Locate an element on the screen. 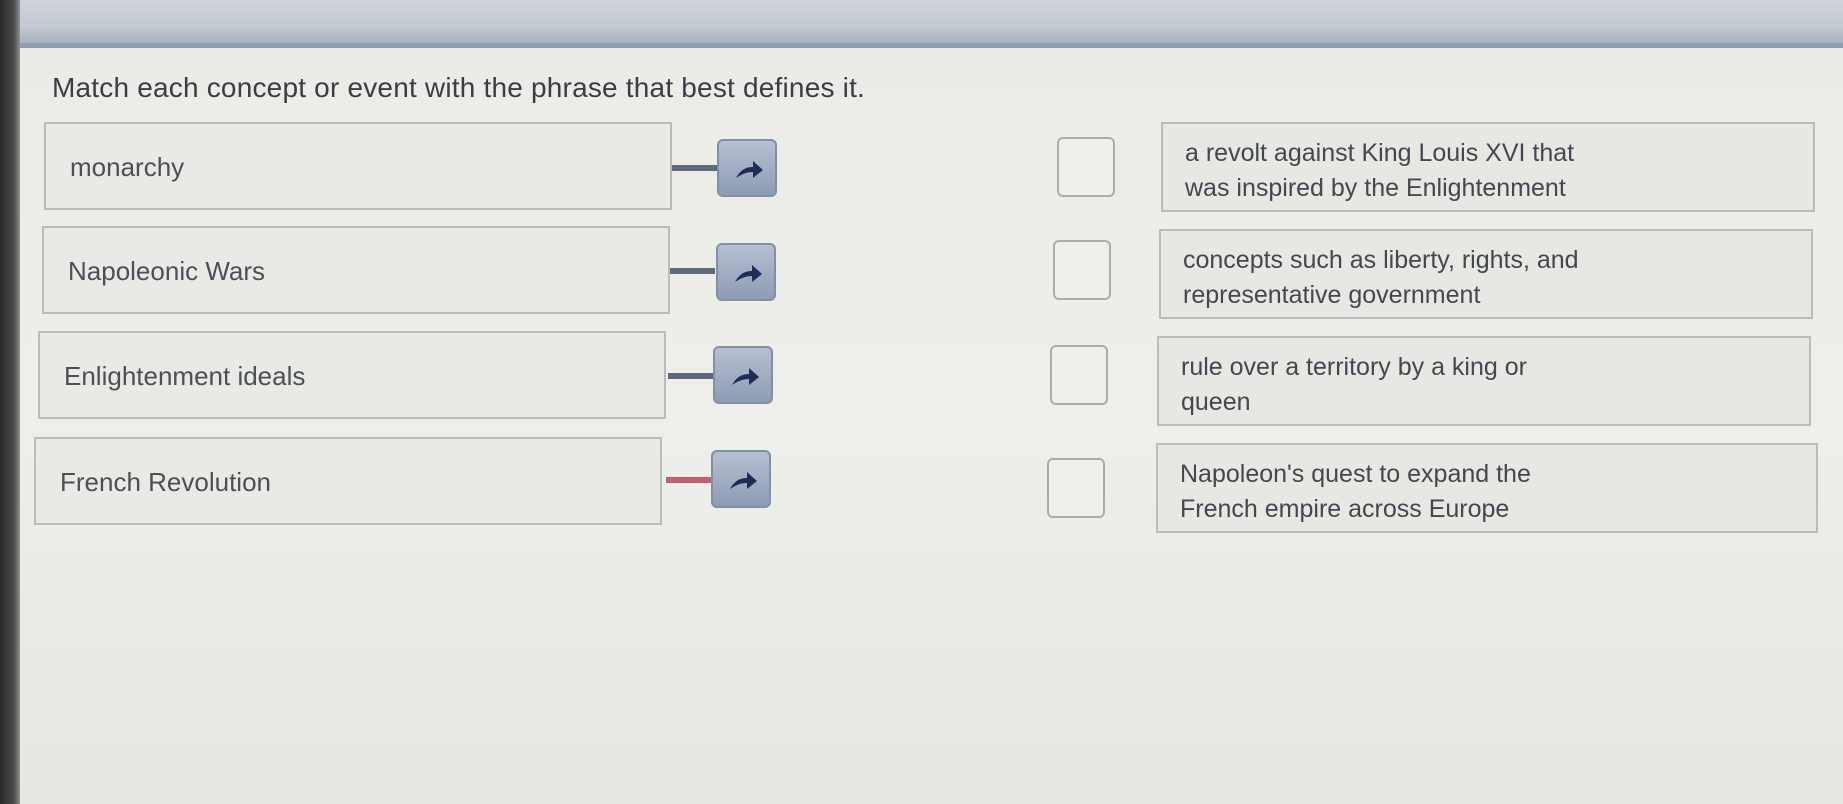 Image resolution: width=1843 pixels, height=804 pixels. concept-label: French Revolution is located at coordinates (165, 482).